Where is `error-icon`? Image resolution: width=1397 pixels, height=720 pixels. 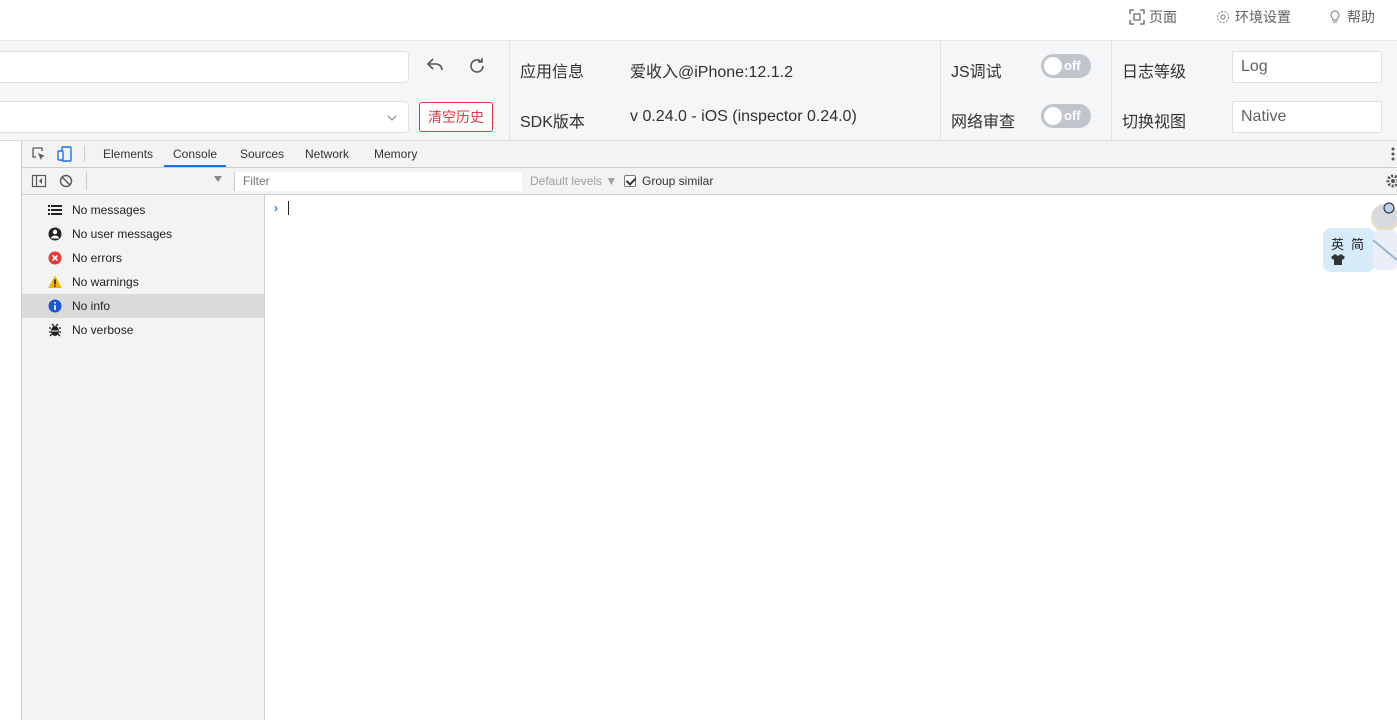 error-icon is located at coordinates (55, 258).